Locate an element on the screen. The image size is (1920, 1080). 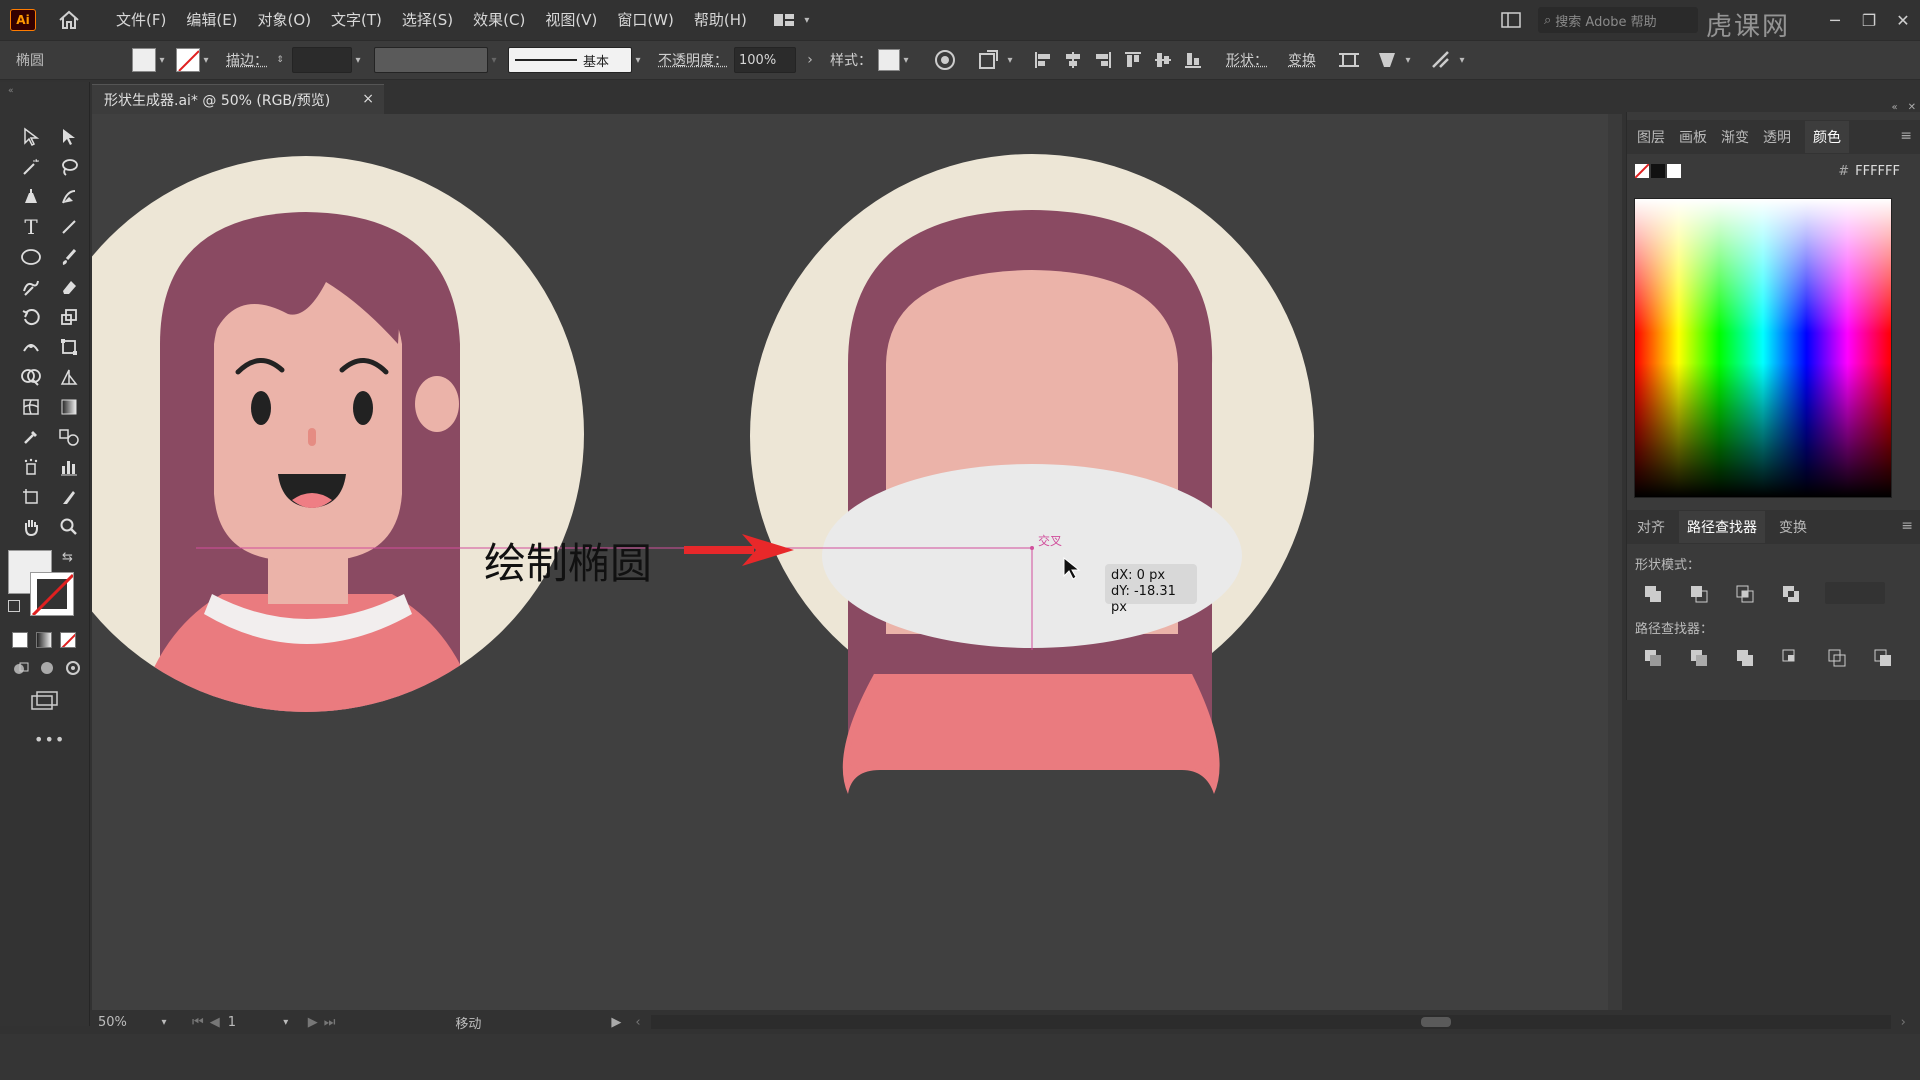
line-segment-tool-icon is located at coordinates (69, 227).